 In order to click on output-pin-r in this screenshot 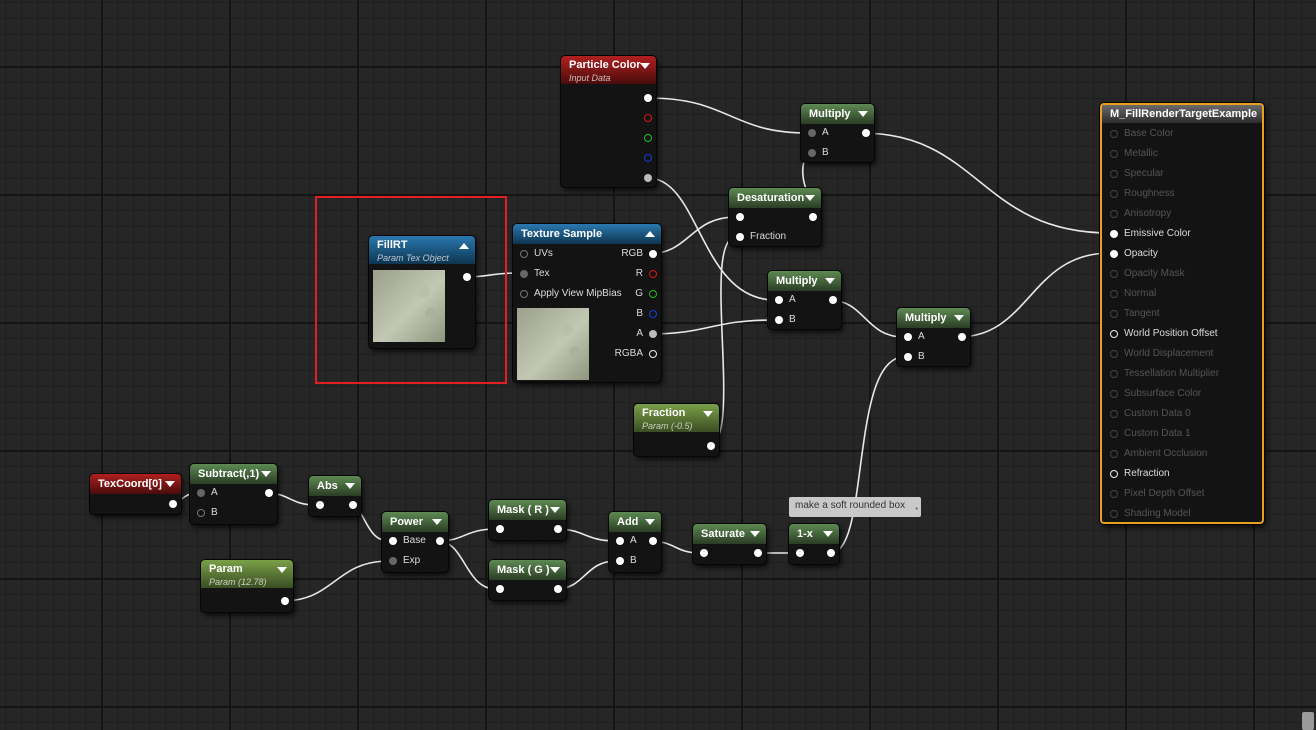, I will do `click(647, 118)`.